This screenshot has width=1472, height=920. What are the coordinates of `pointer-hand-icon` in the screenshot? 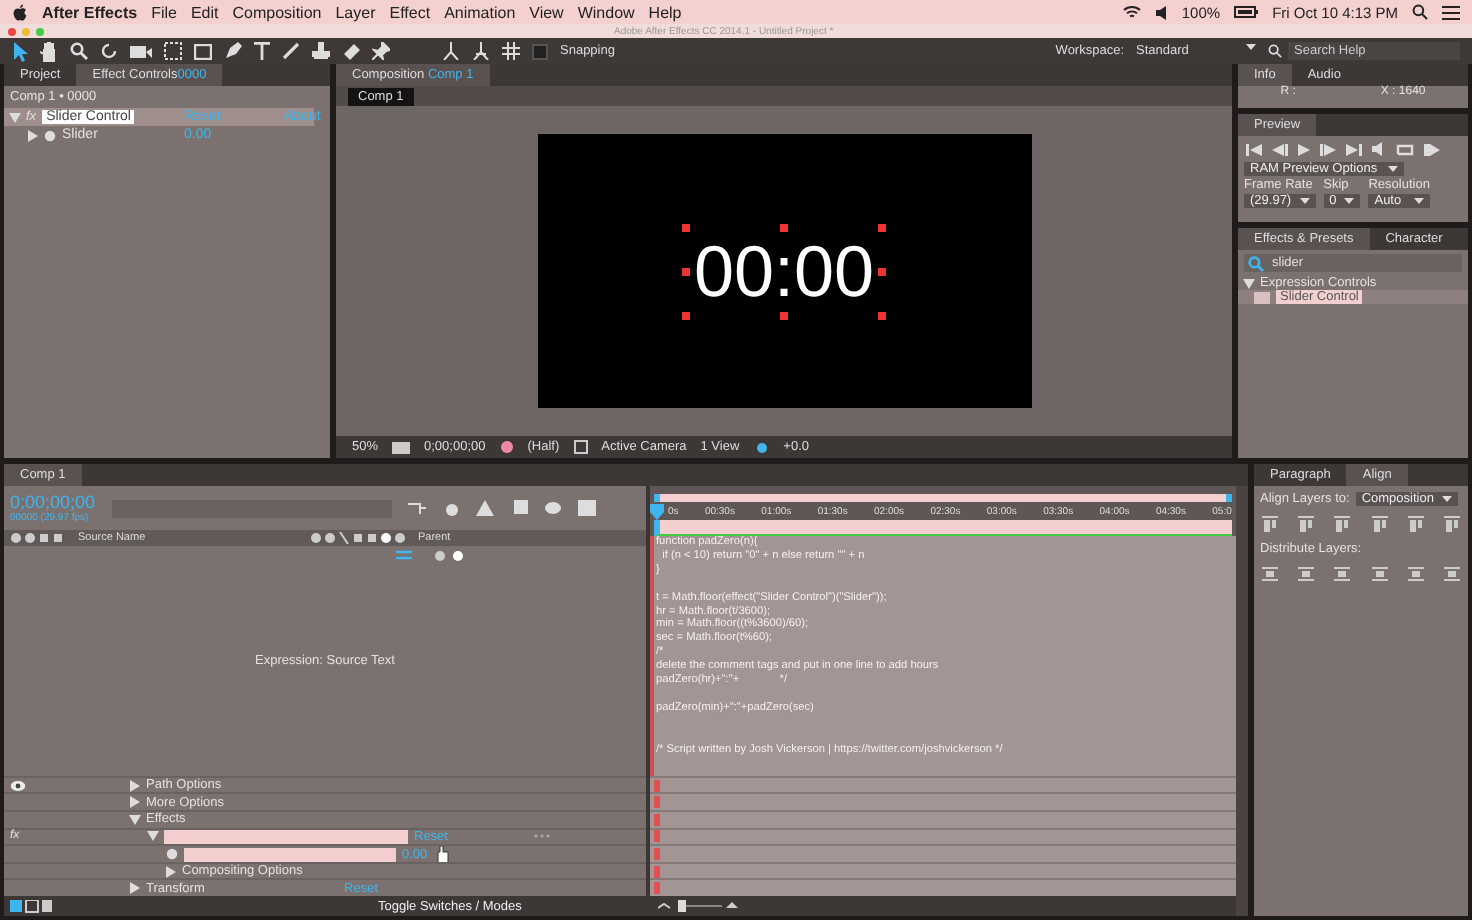 It's located at (441, 854).